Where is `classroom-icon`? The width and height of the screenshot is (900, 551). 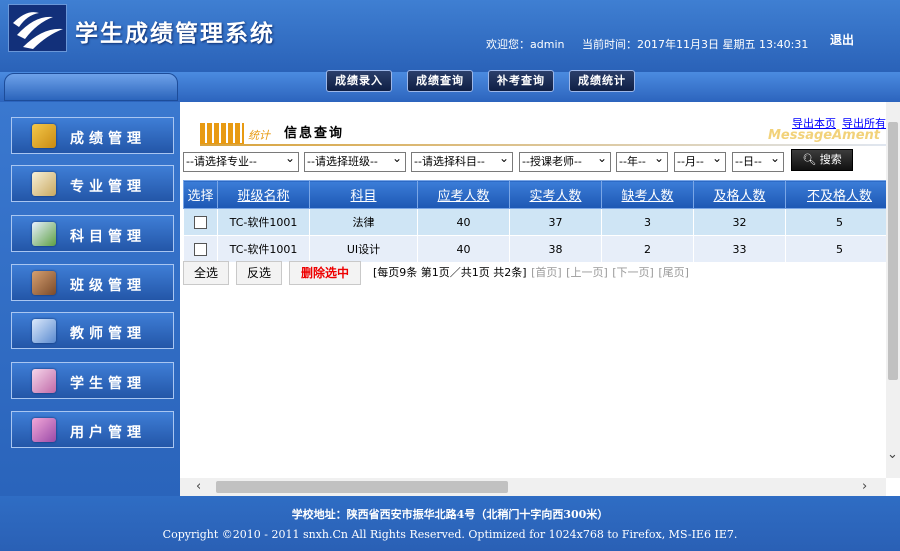
classroom-icon is located at coordinates (44, 283).